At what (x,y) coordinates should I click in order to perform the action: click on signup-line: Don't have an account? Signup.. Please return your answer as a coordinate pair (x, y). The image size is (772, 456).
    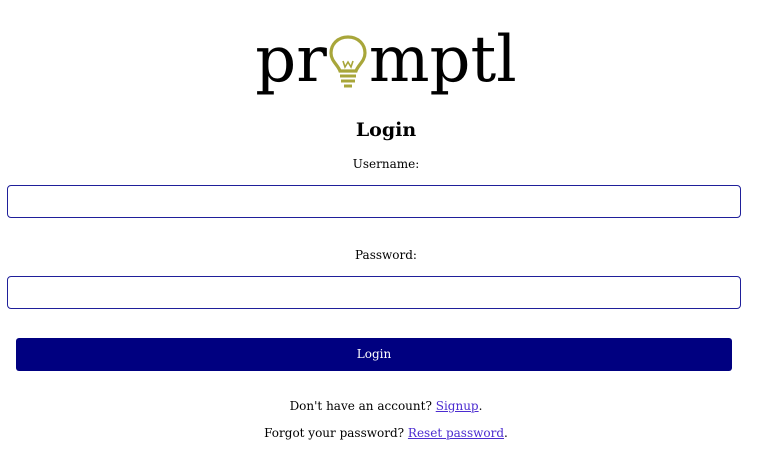
    Looking at the image, I should click on (386, 406).